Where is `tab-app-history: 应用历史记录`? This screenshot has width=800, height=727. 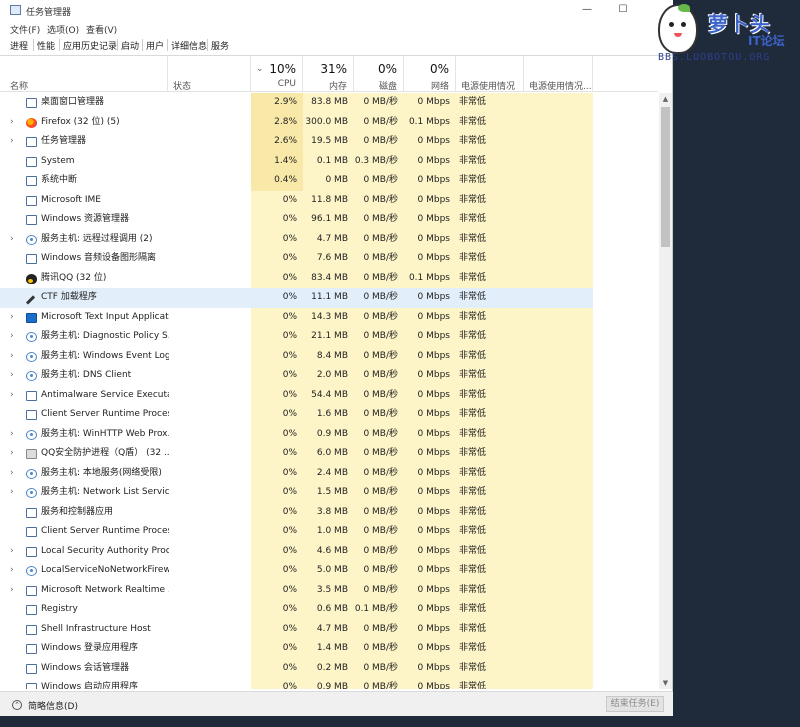
tab-app-history: 应用历史记录 is located at coordinates (90, 45).